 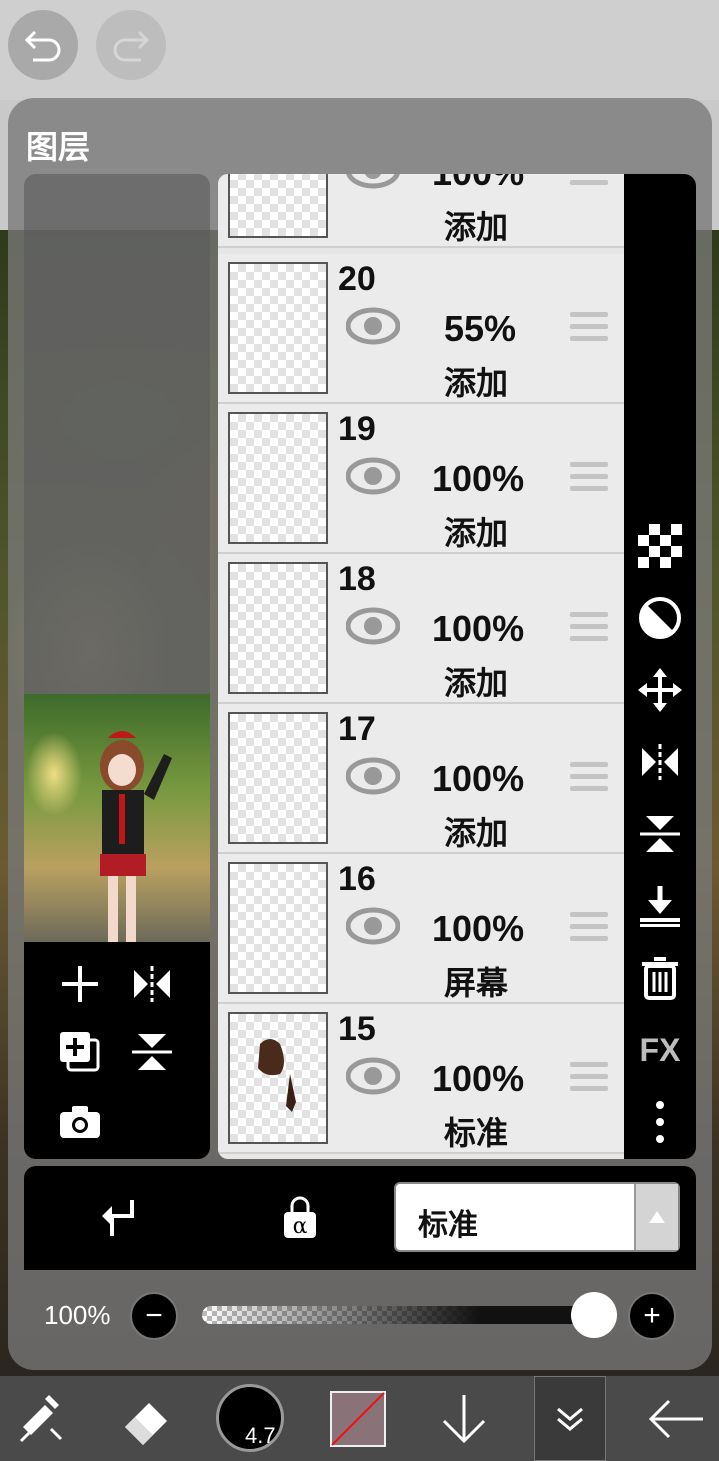 I want to click on character-illustration, so click(x=136, y=836).